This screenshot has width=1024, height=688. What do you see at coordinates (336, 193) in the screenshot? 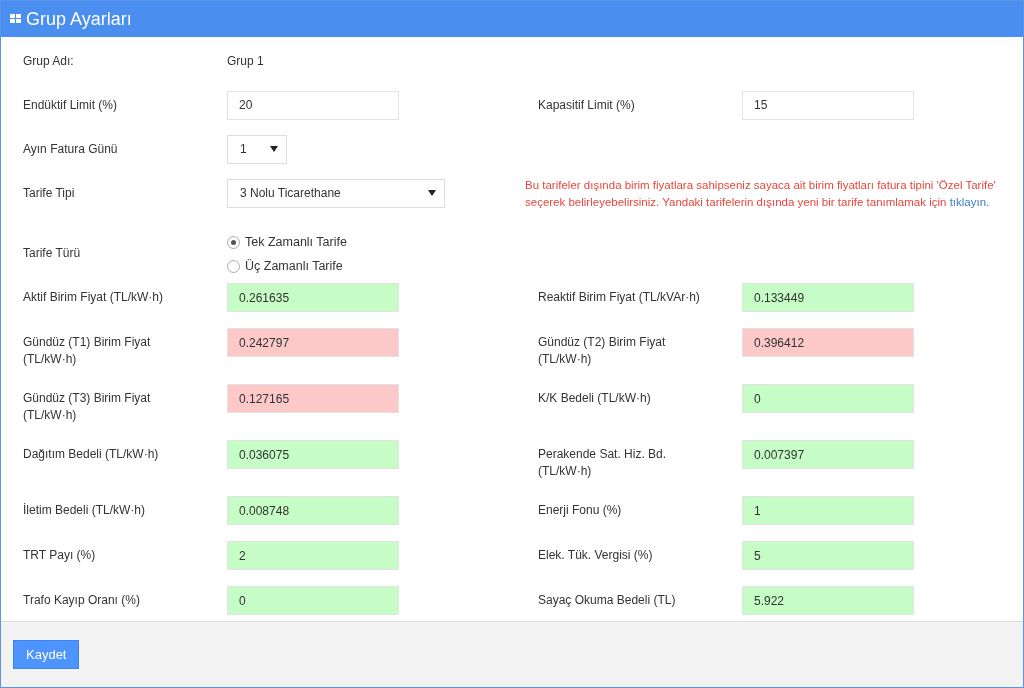
I see `tariff-type-select: 3 Nolu Ticarethane` at bounding box center [336, 193].